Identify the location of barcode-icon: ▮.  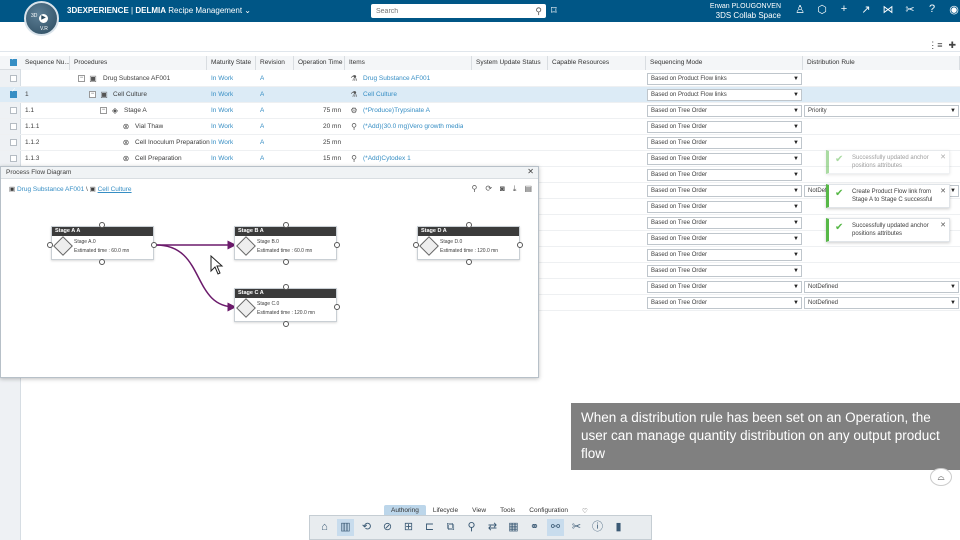
(618, 527).